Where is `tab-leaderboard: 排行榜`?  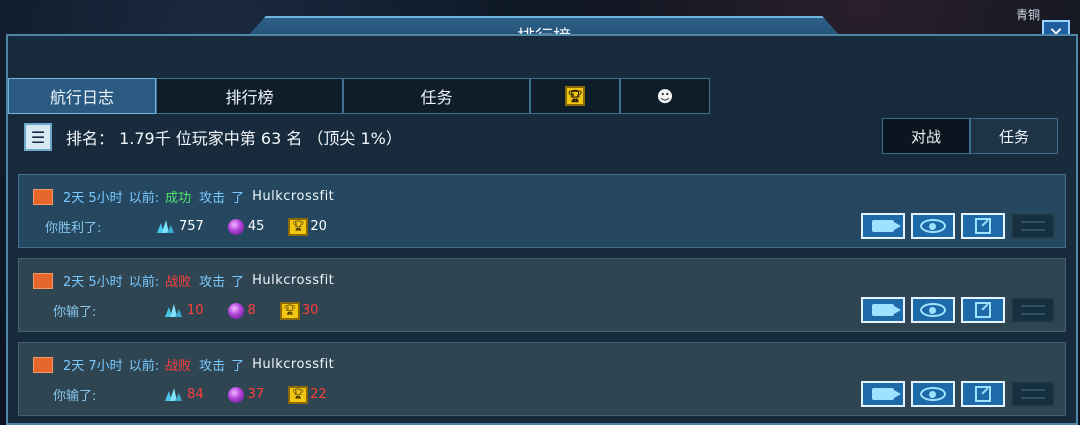
tab-leaderboard: 排行榜 is located at coordinates (249, 96).